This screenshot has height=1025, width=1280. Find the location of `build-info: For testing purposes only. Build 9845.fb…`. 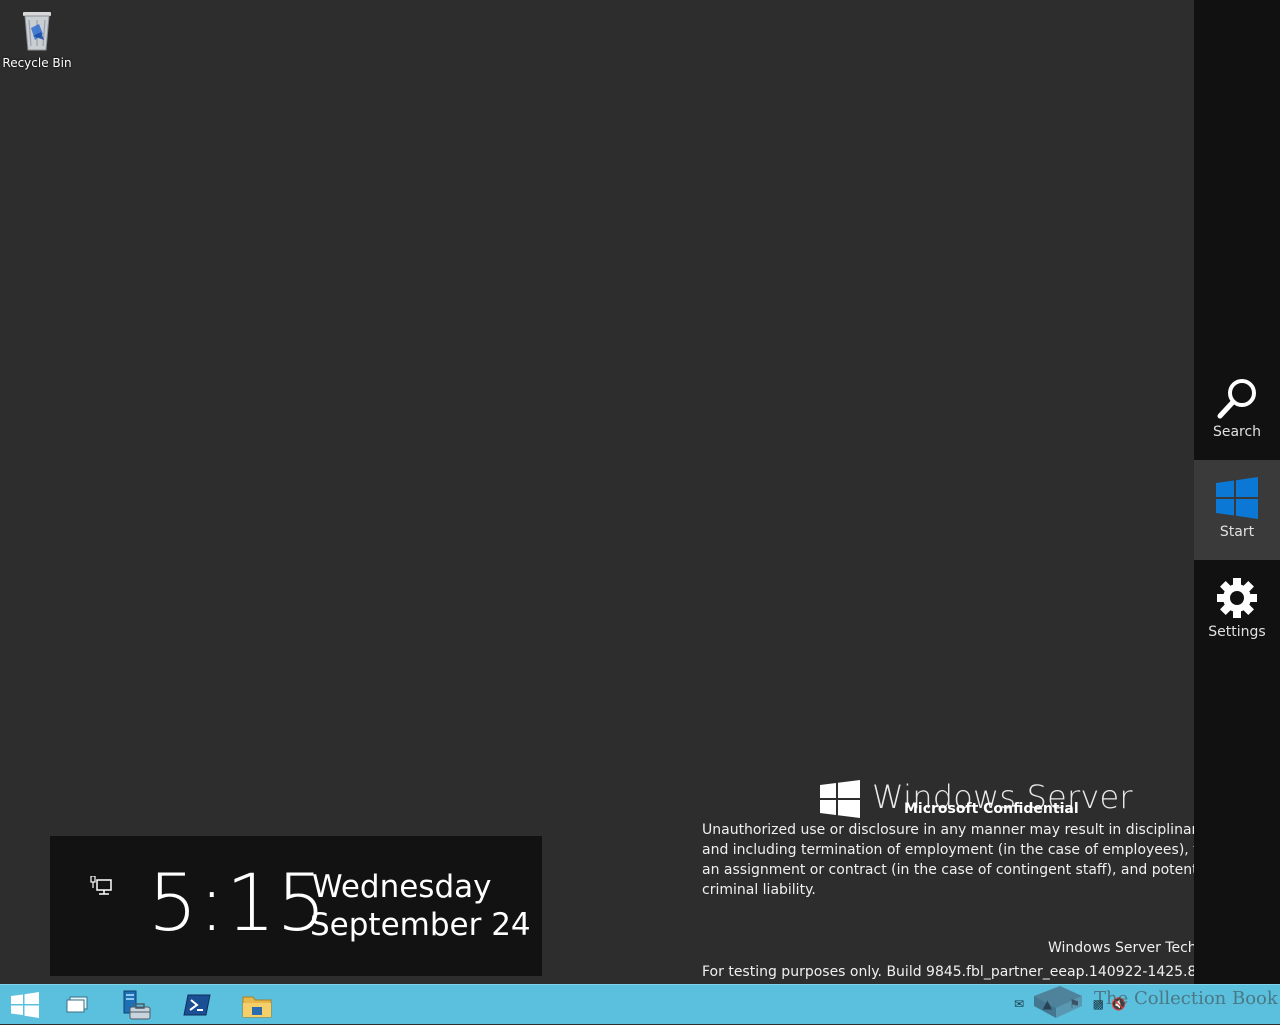

build-info: For testing purposes only. Build 9845.fb… is located at coordinates (948, 972).